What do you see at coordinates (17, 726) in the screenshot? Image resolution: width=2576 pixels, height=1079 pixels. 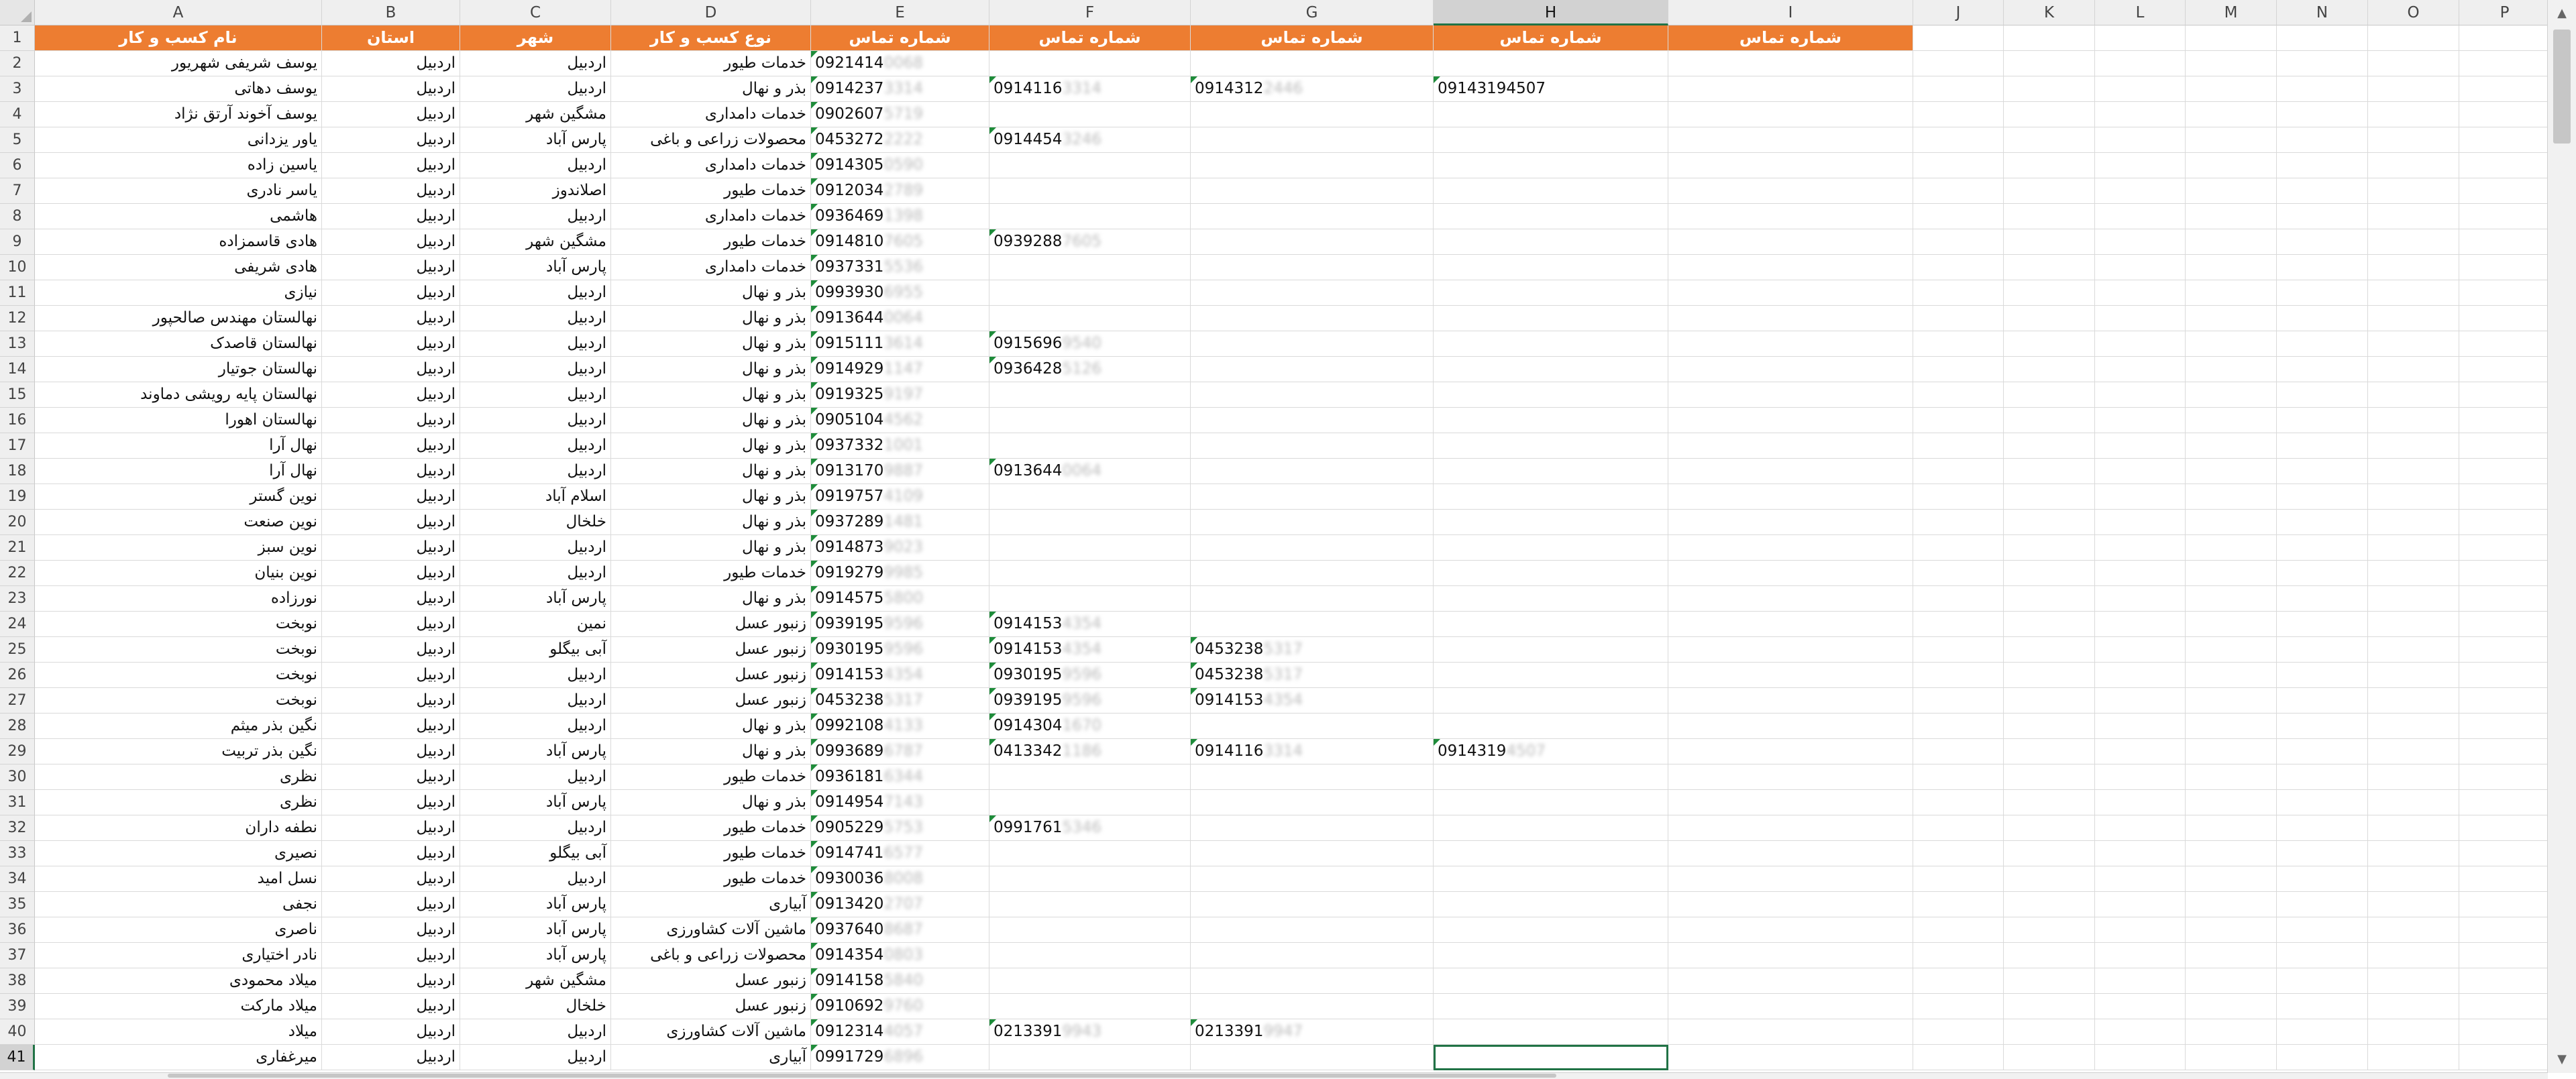 I see `row-header: 28` at bounding box center [17, 726].